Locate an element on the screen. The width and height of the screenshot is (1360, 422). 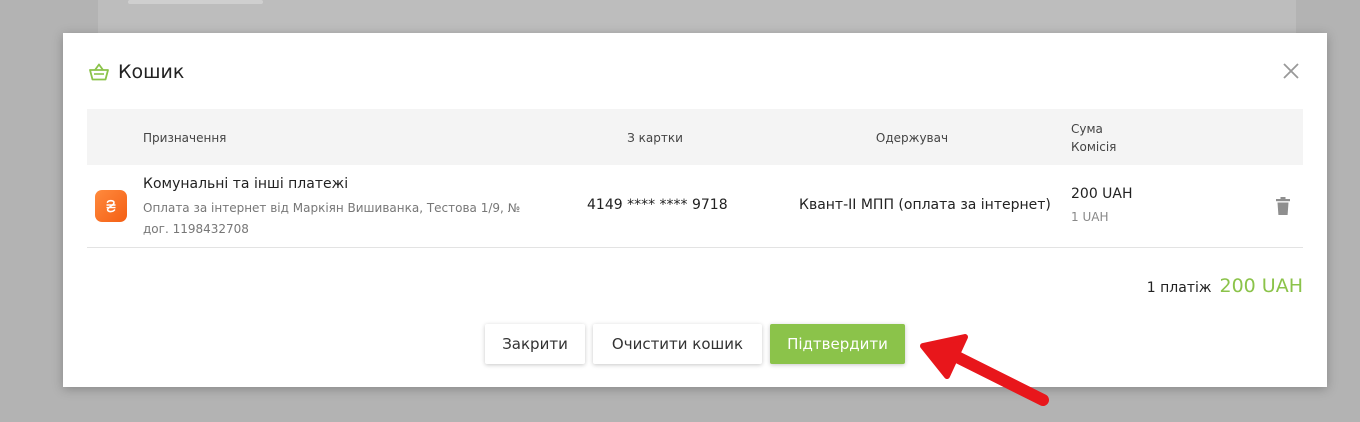
trash-icon is located at coordinates (1283, 206).